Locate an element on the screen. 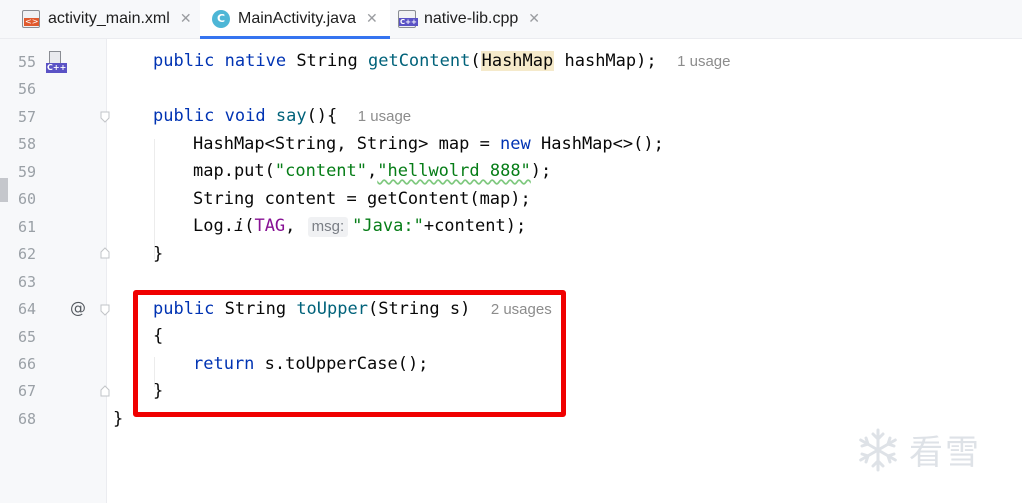  highlight-annotation-box is located at coordinates (349, 353).